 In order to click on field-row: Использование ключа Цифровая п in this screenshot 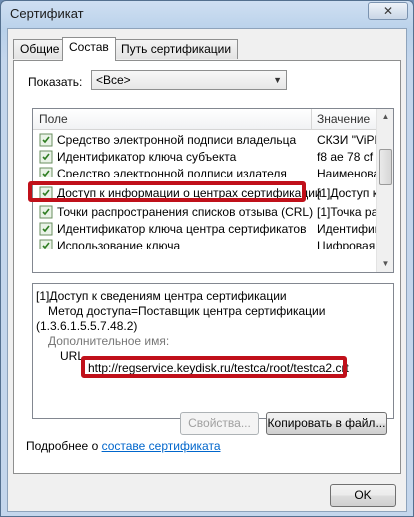, I will do `click(205, 243)`.